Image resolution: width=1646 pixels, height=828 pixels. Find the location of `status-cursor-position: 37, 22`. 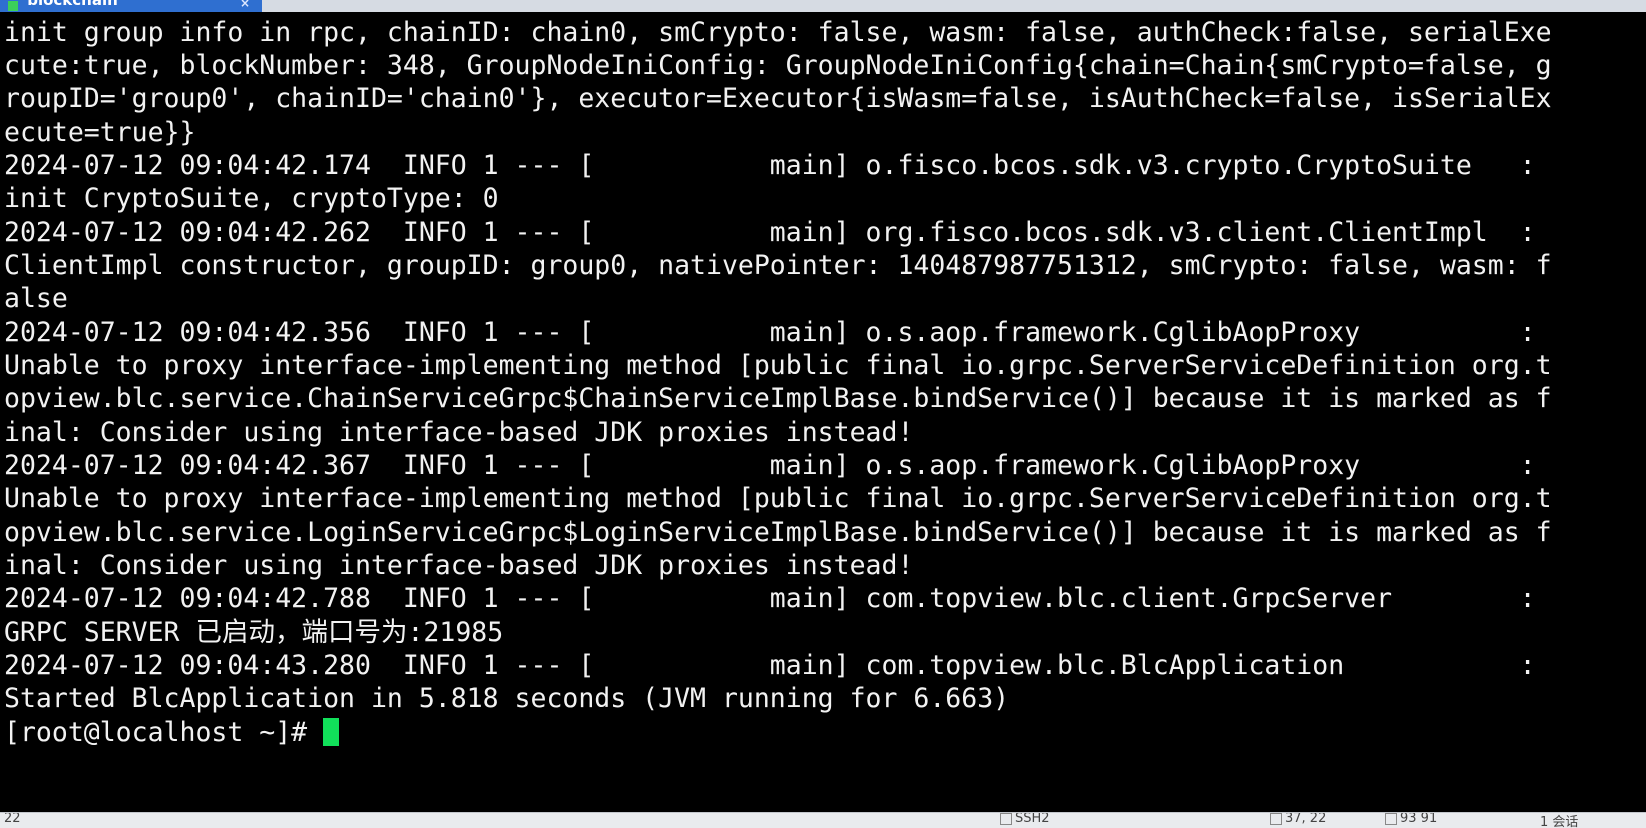

status-cursor-position: 37, 22 is located at coordinates (1298, 819).